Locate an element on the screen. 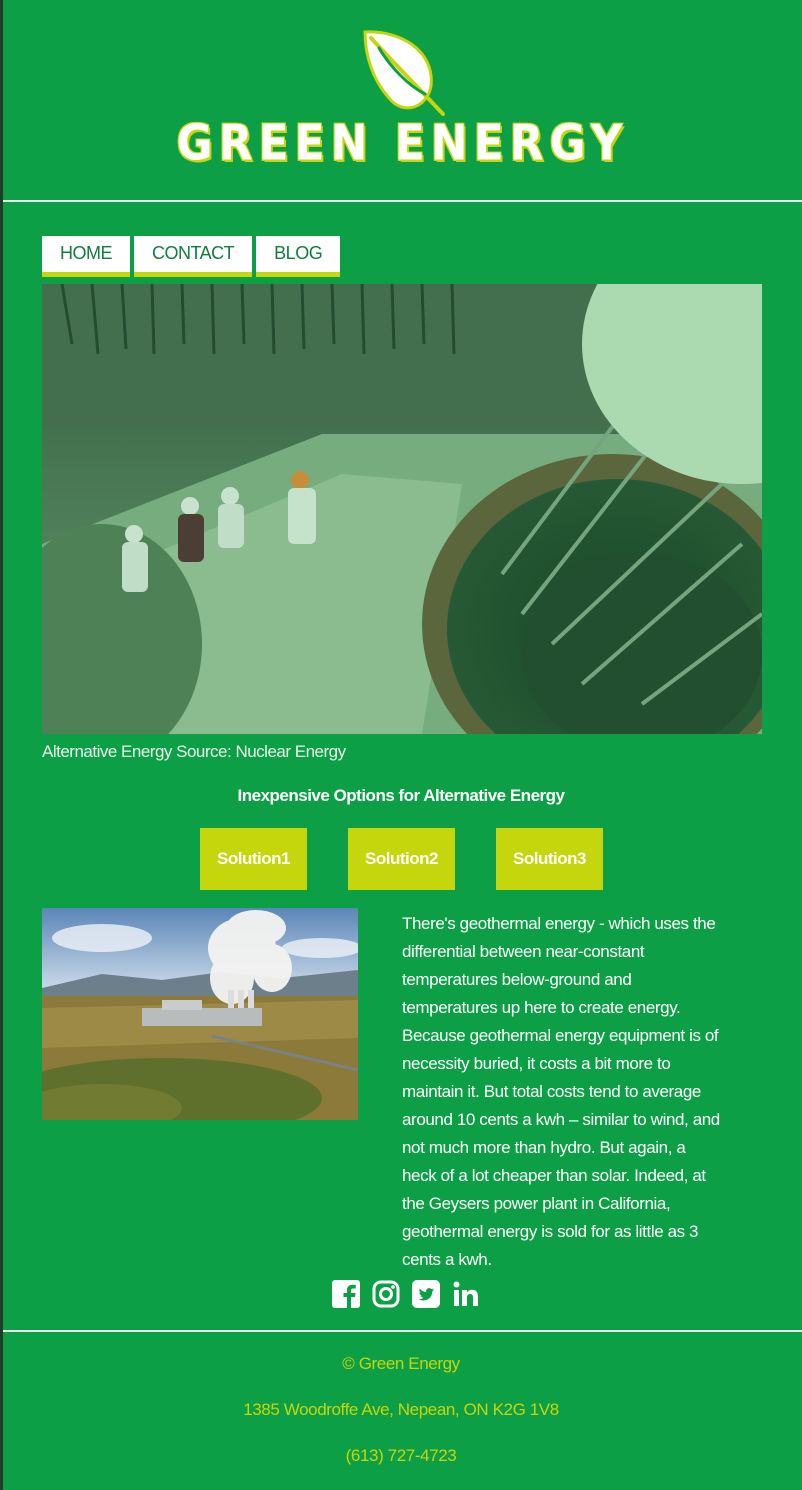 This screenshot has height=1490, width=802. footer-divider is located at coordinates (402, 1331).